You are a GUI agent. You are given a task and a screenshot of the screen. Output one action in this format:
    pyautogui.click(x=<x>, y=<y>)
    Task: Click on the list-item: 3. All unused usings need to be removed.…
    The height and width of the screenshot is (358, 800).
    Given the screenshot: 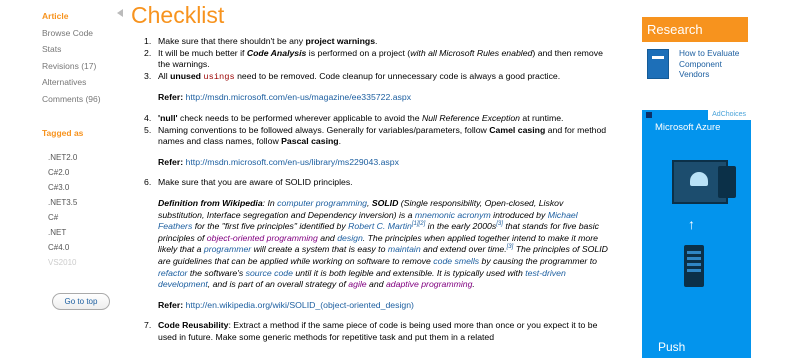 What is the action you would take?
    pyautogui.click(x=352, y=76)
    